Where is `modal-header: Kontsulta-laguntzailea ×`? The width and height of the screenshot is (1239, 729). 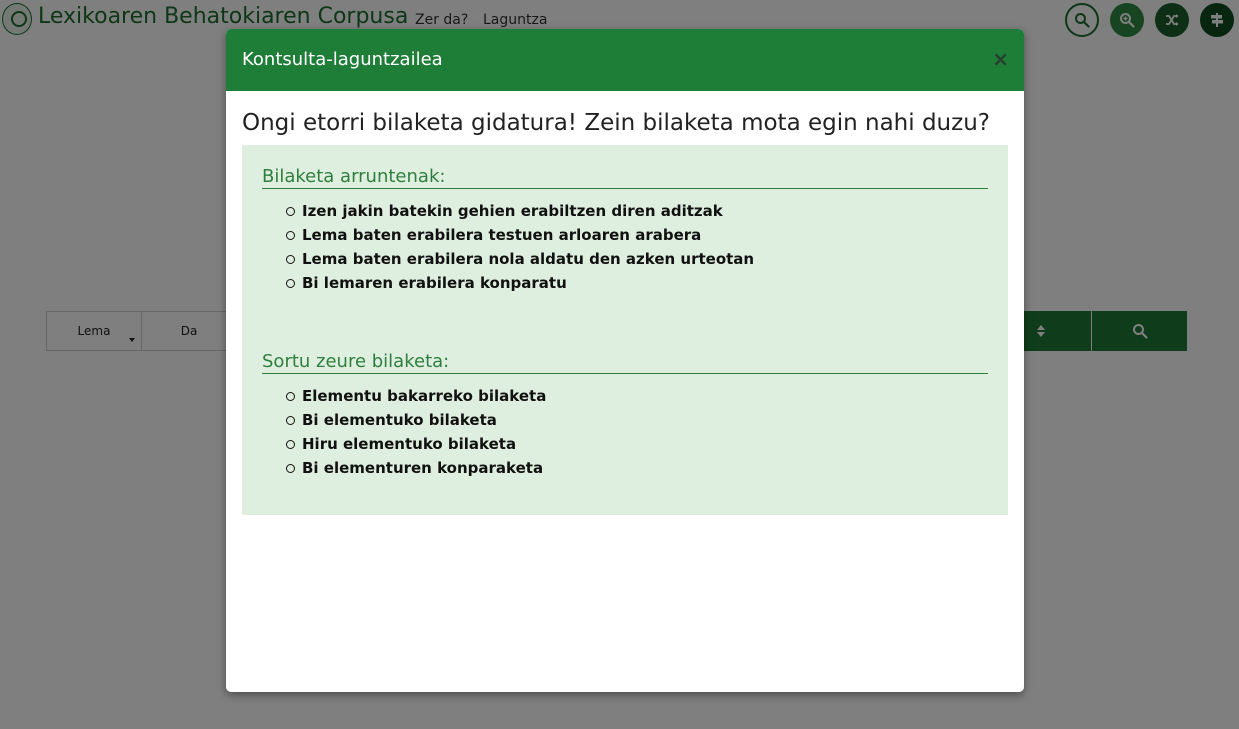 modal-header: Kontsulta-laguntzailea × is located at coordinates (625, 60).